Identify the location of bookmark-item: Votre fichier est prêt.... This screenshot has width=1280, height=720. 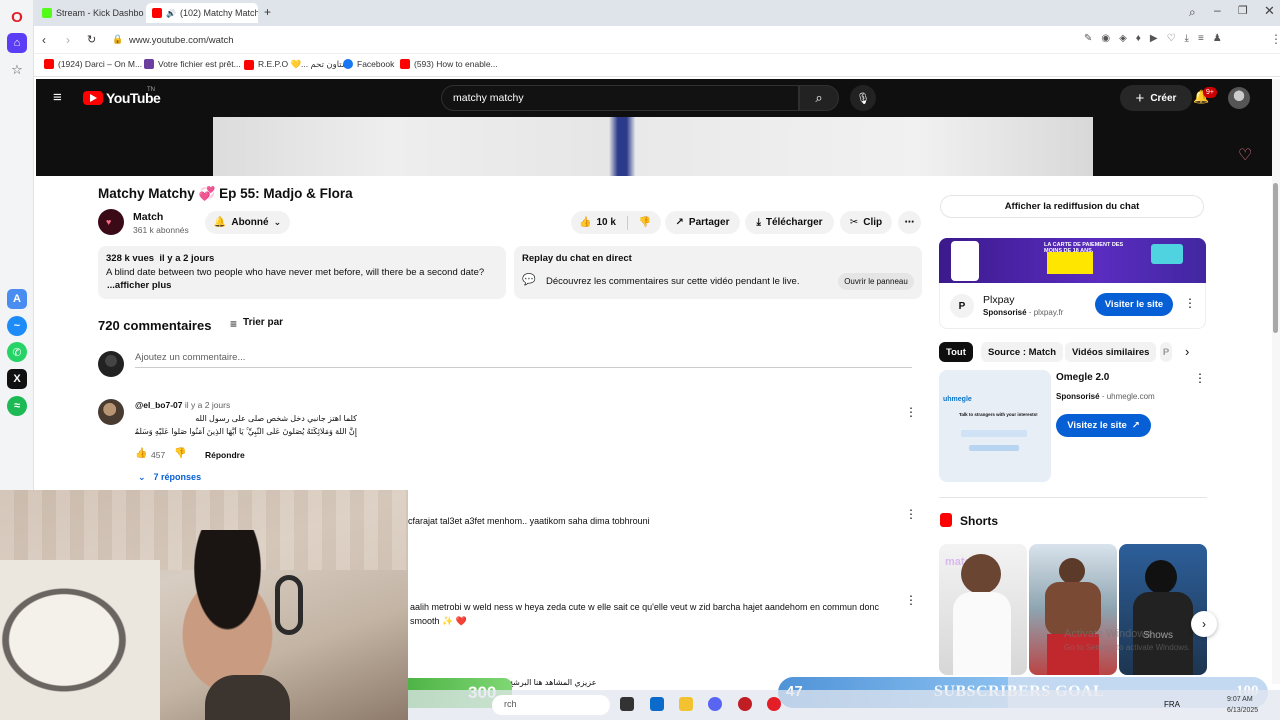
(192, 64).